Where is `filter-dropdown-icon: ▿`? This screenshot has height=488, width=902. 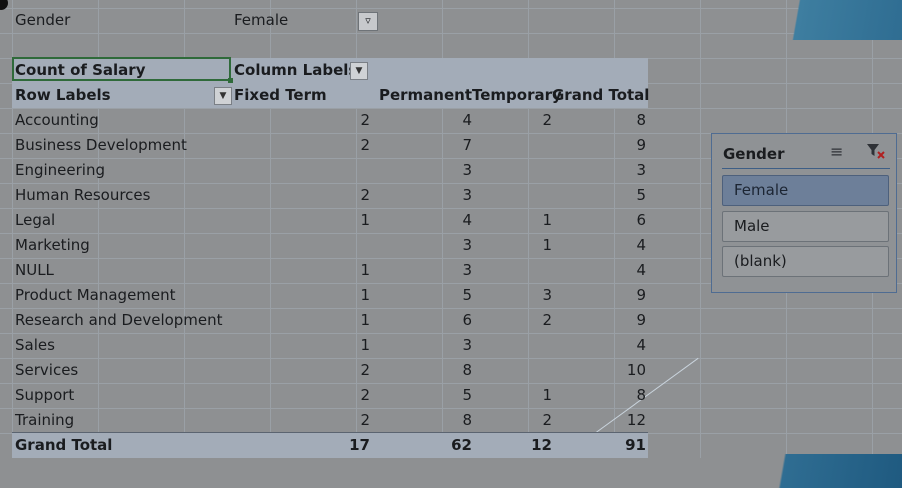 filter-dropdown-icon: ▿ is located at coordinates (368, 21).